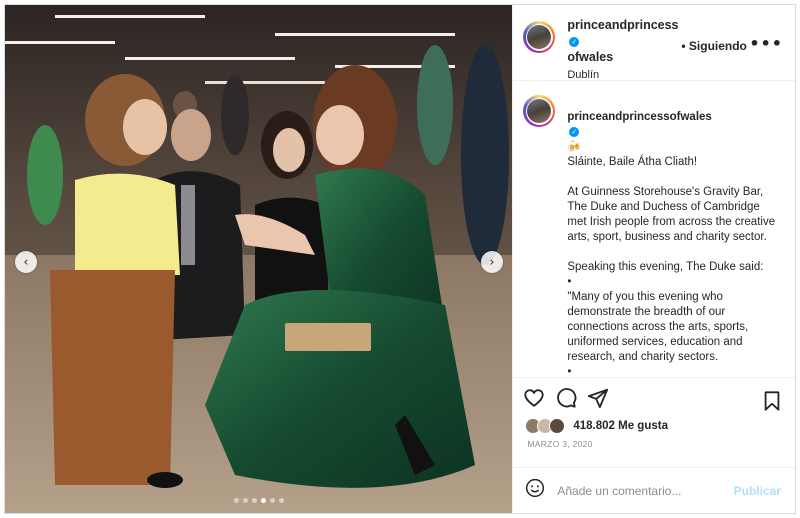  What do you see at coordinates (622, 75) in the screenshot?
I see `location-link: Dublín` at bounding box center [622, 75].